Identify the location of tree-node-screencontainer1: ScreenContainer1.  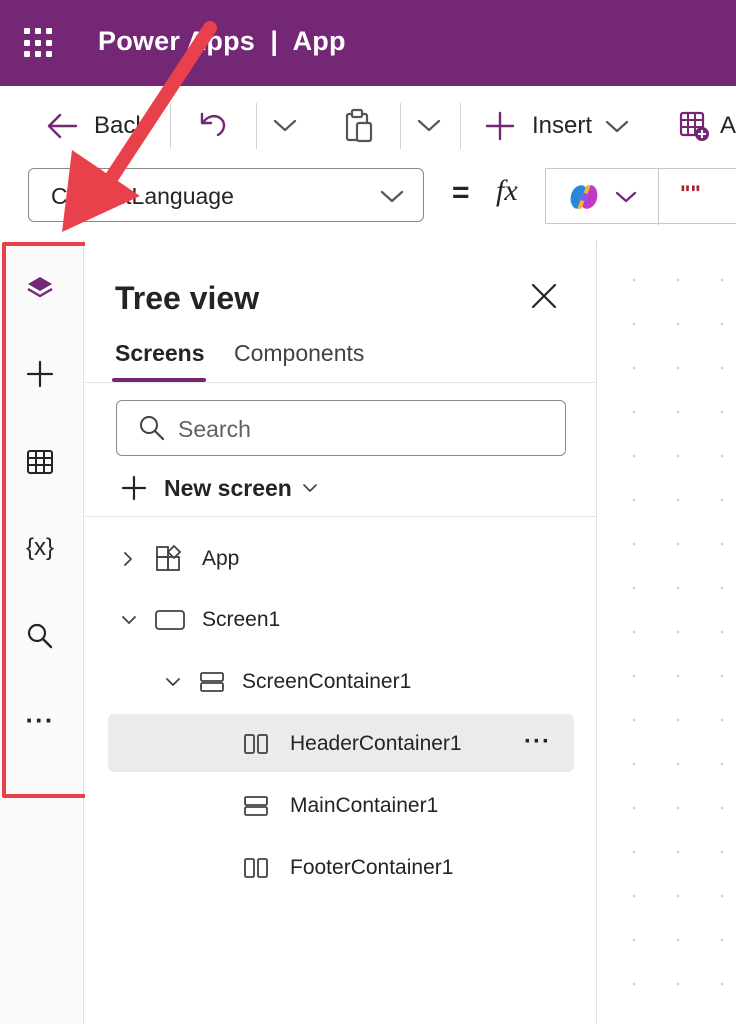
(287, 682).